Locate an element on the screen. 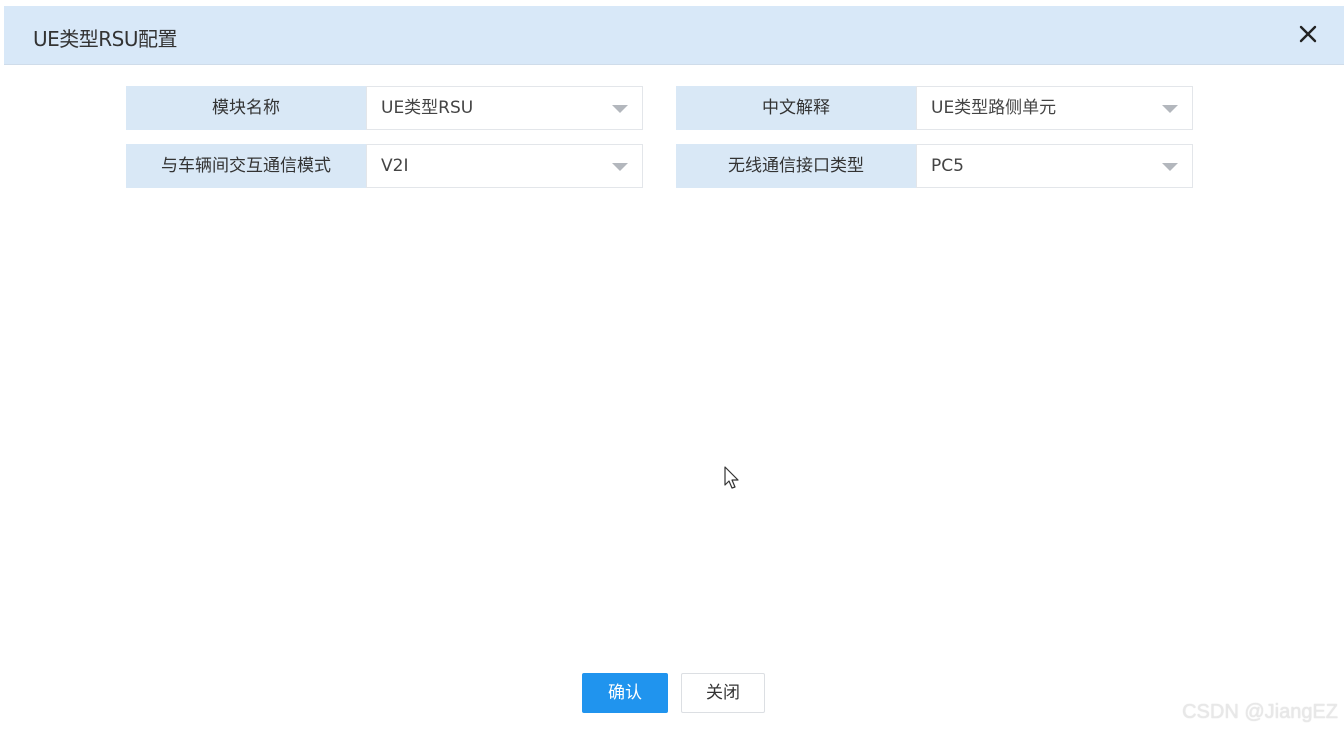  form-row-2: 与车辆间交互通信模式 V2I 无线通信接口类型 PC5 is located at coordinates (659, 166).